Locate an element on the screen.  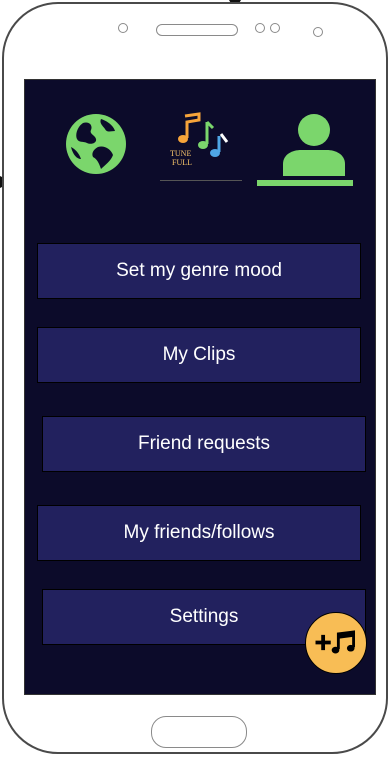
my-clips-label: My Clips is located at coordinates (199, 354).